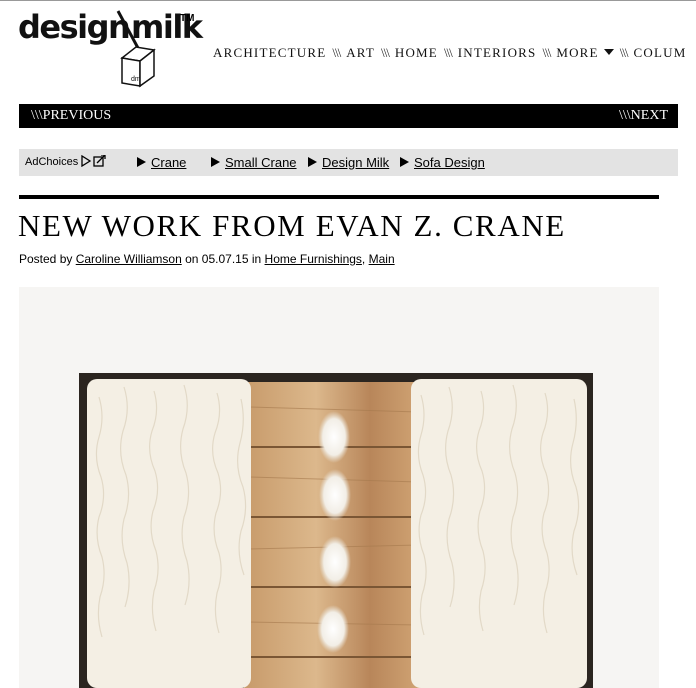  I want to click on nav-item-more: MORE, so click(585, 52).